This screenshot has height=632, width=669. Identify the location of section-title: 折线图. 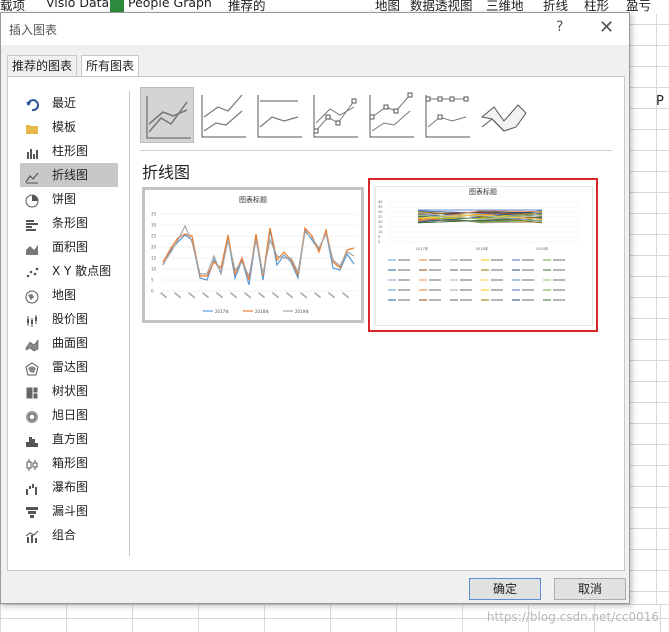
(166, 172).